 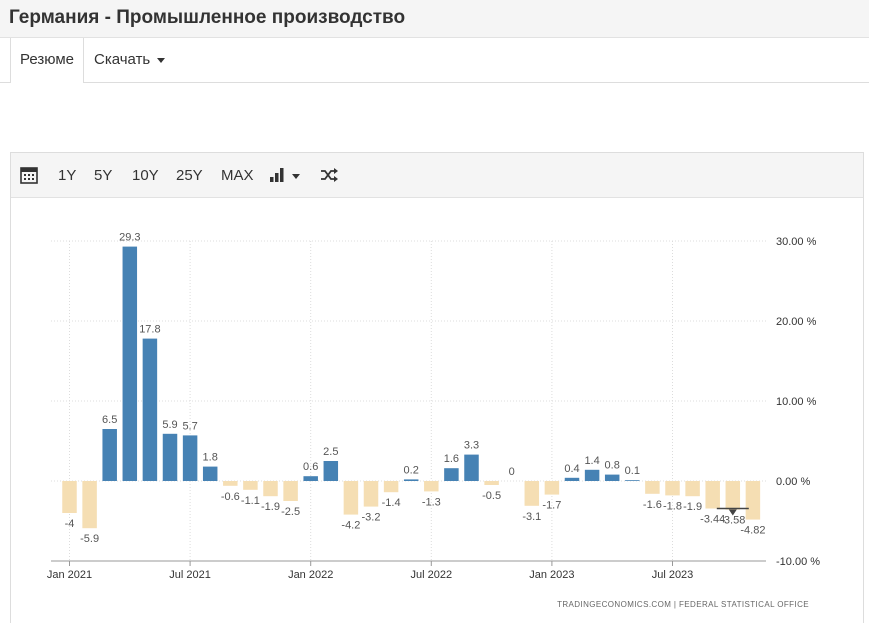 I want to click on data-label: -0.5, so click(x=491, y=496).